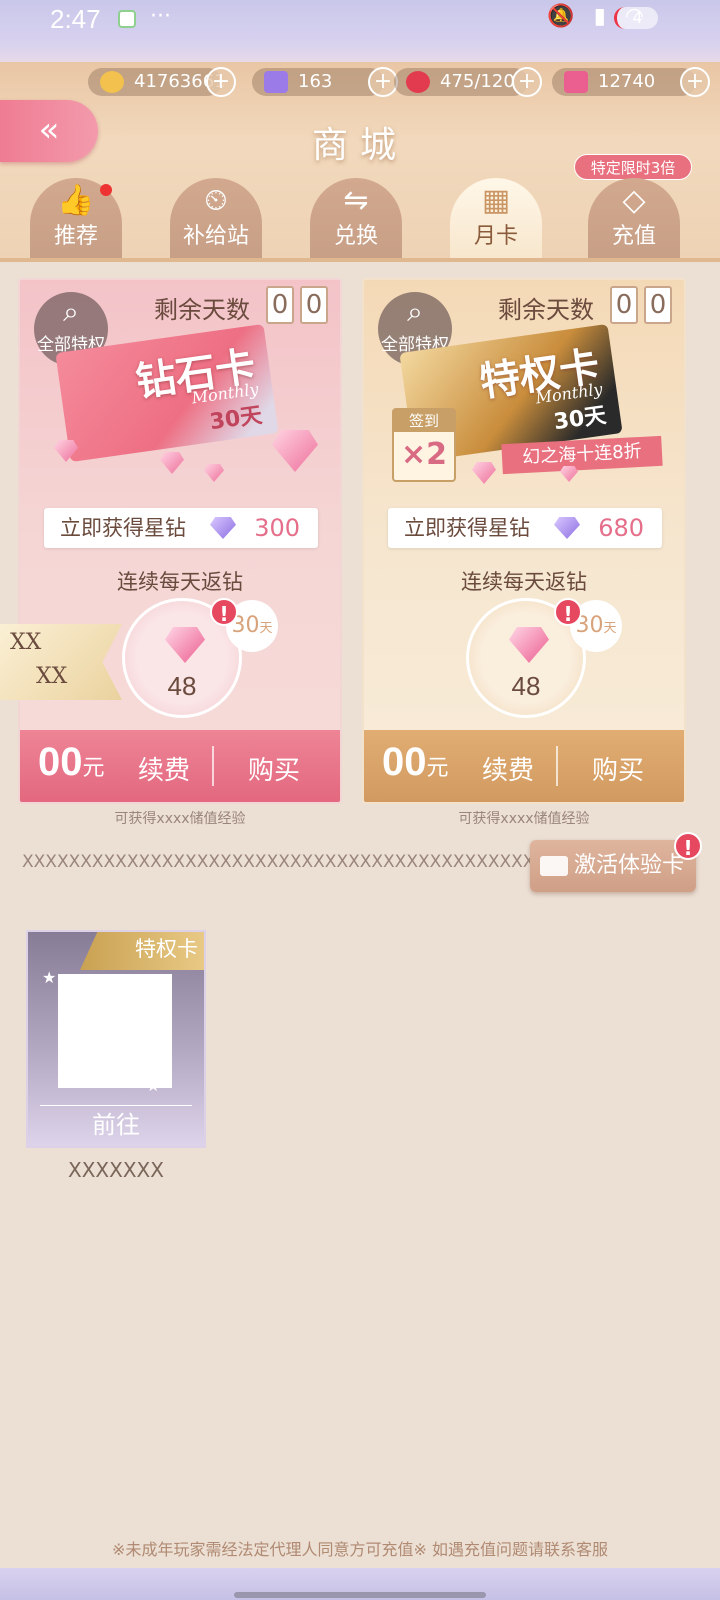 The width and height of the screenshot is (720, 1600). I want to click on add-stamina-button: +, so click(527, 82).